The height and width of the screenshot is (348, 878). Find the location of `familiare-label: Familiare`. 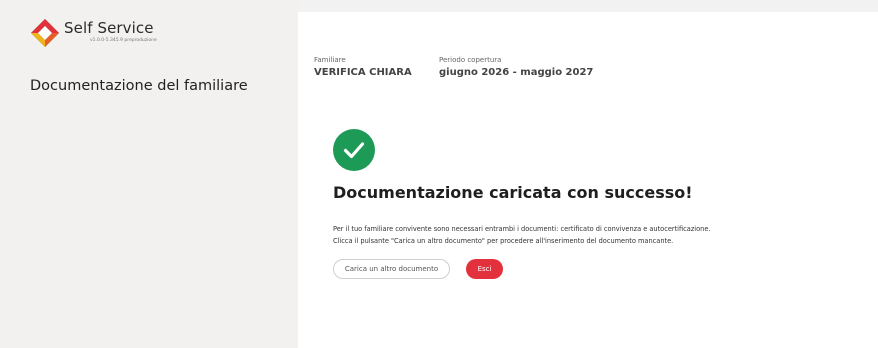

familiare-label: Familiare is located at coordinates (330, 60).